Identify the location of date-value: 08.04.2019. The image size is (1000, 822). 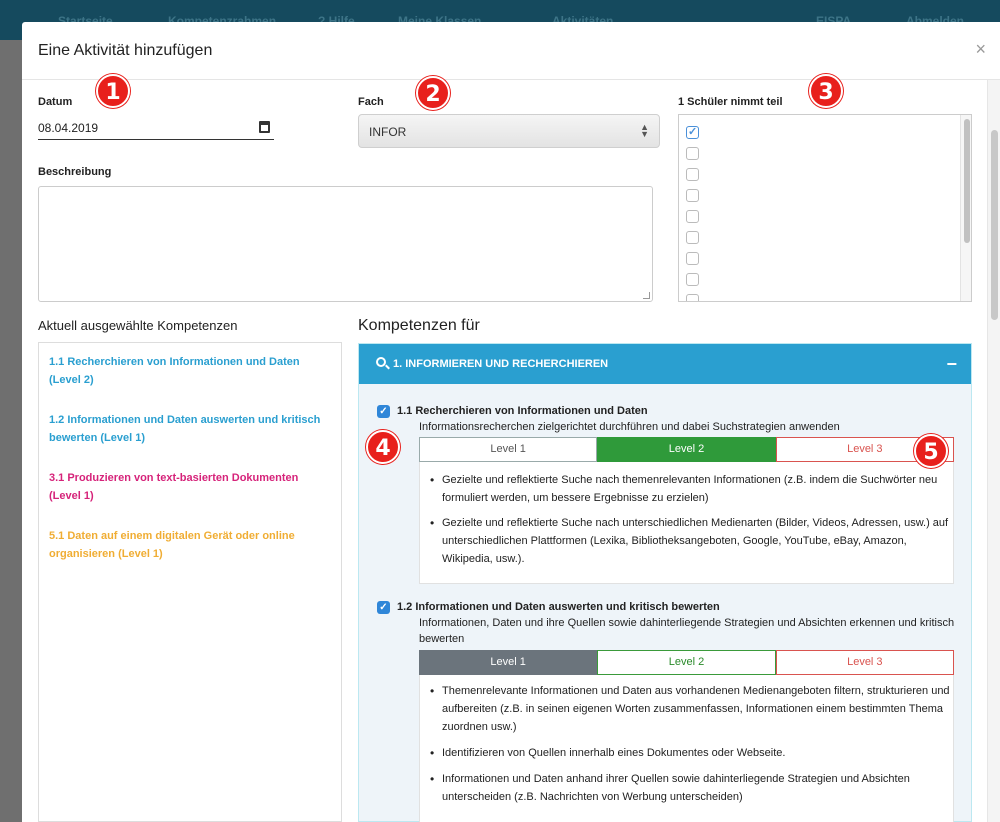
(68, 128).